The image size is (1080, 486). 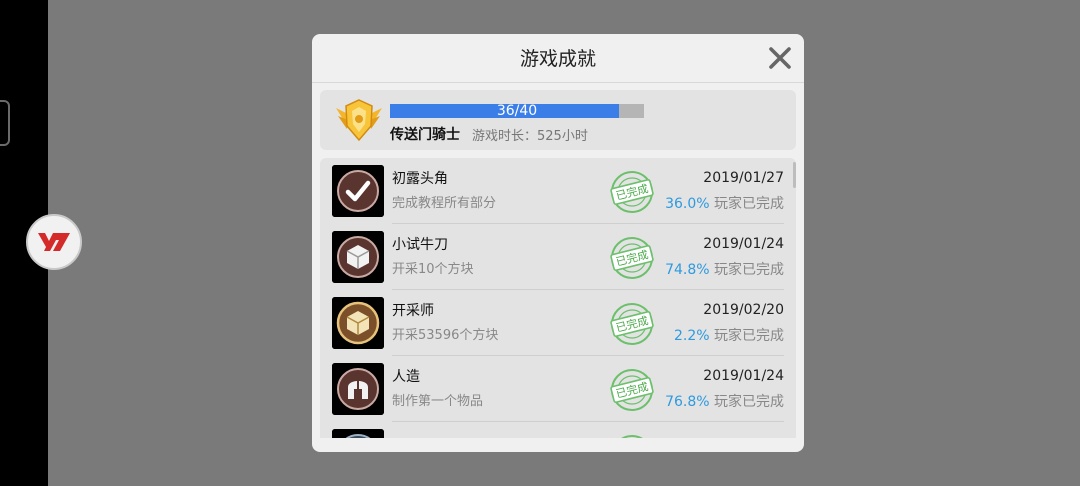 I want to click on achievement-date: 2019/02/20, so click(x=743, y=310).